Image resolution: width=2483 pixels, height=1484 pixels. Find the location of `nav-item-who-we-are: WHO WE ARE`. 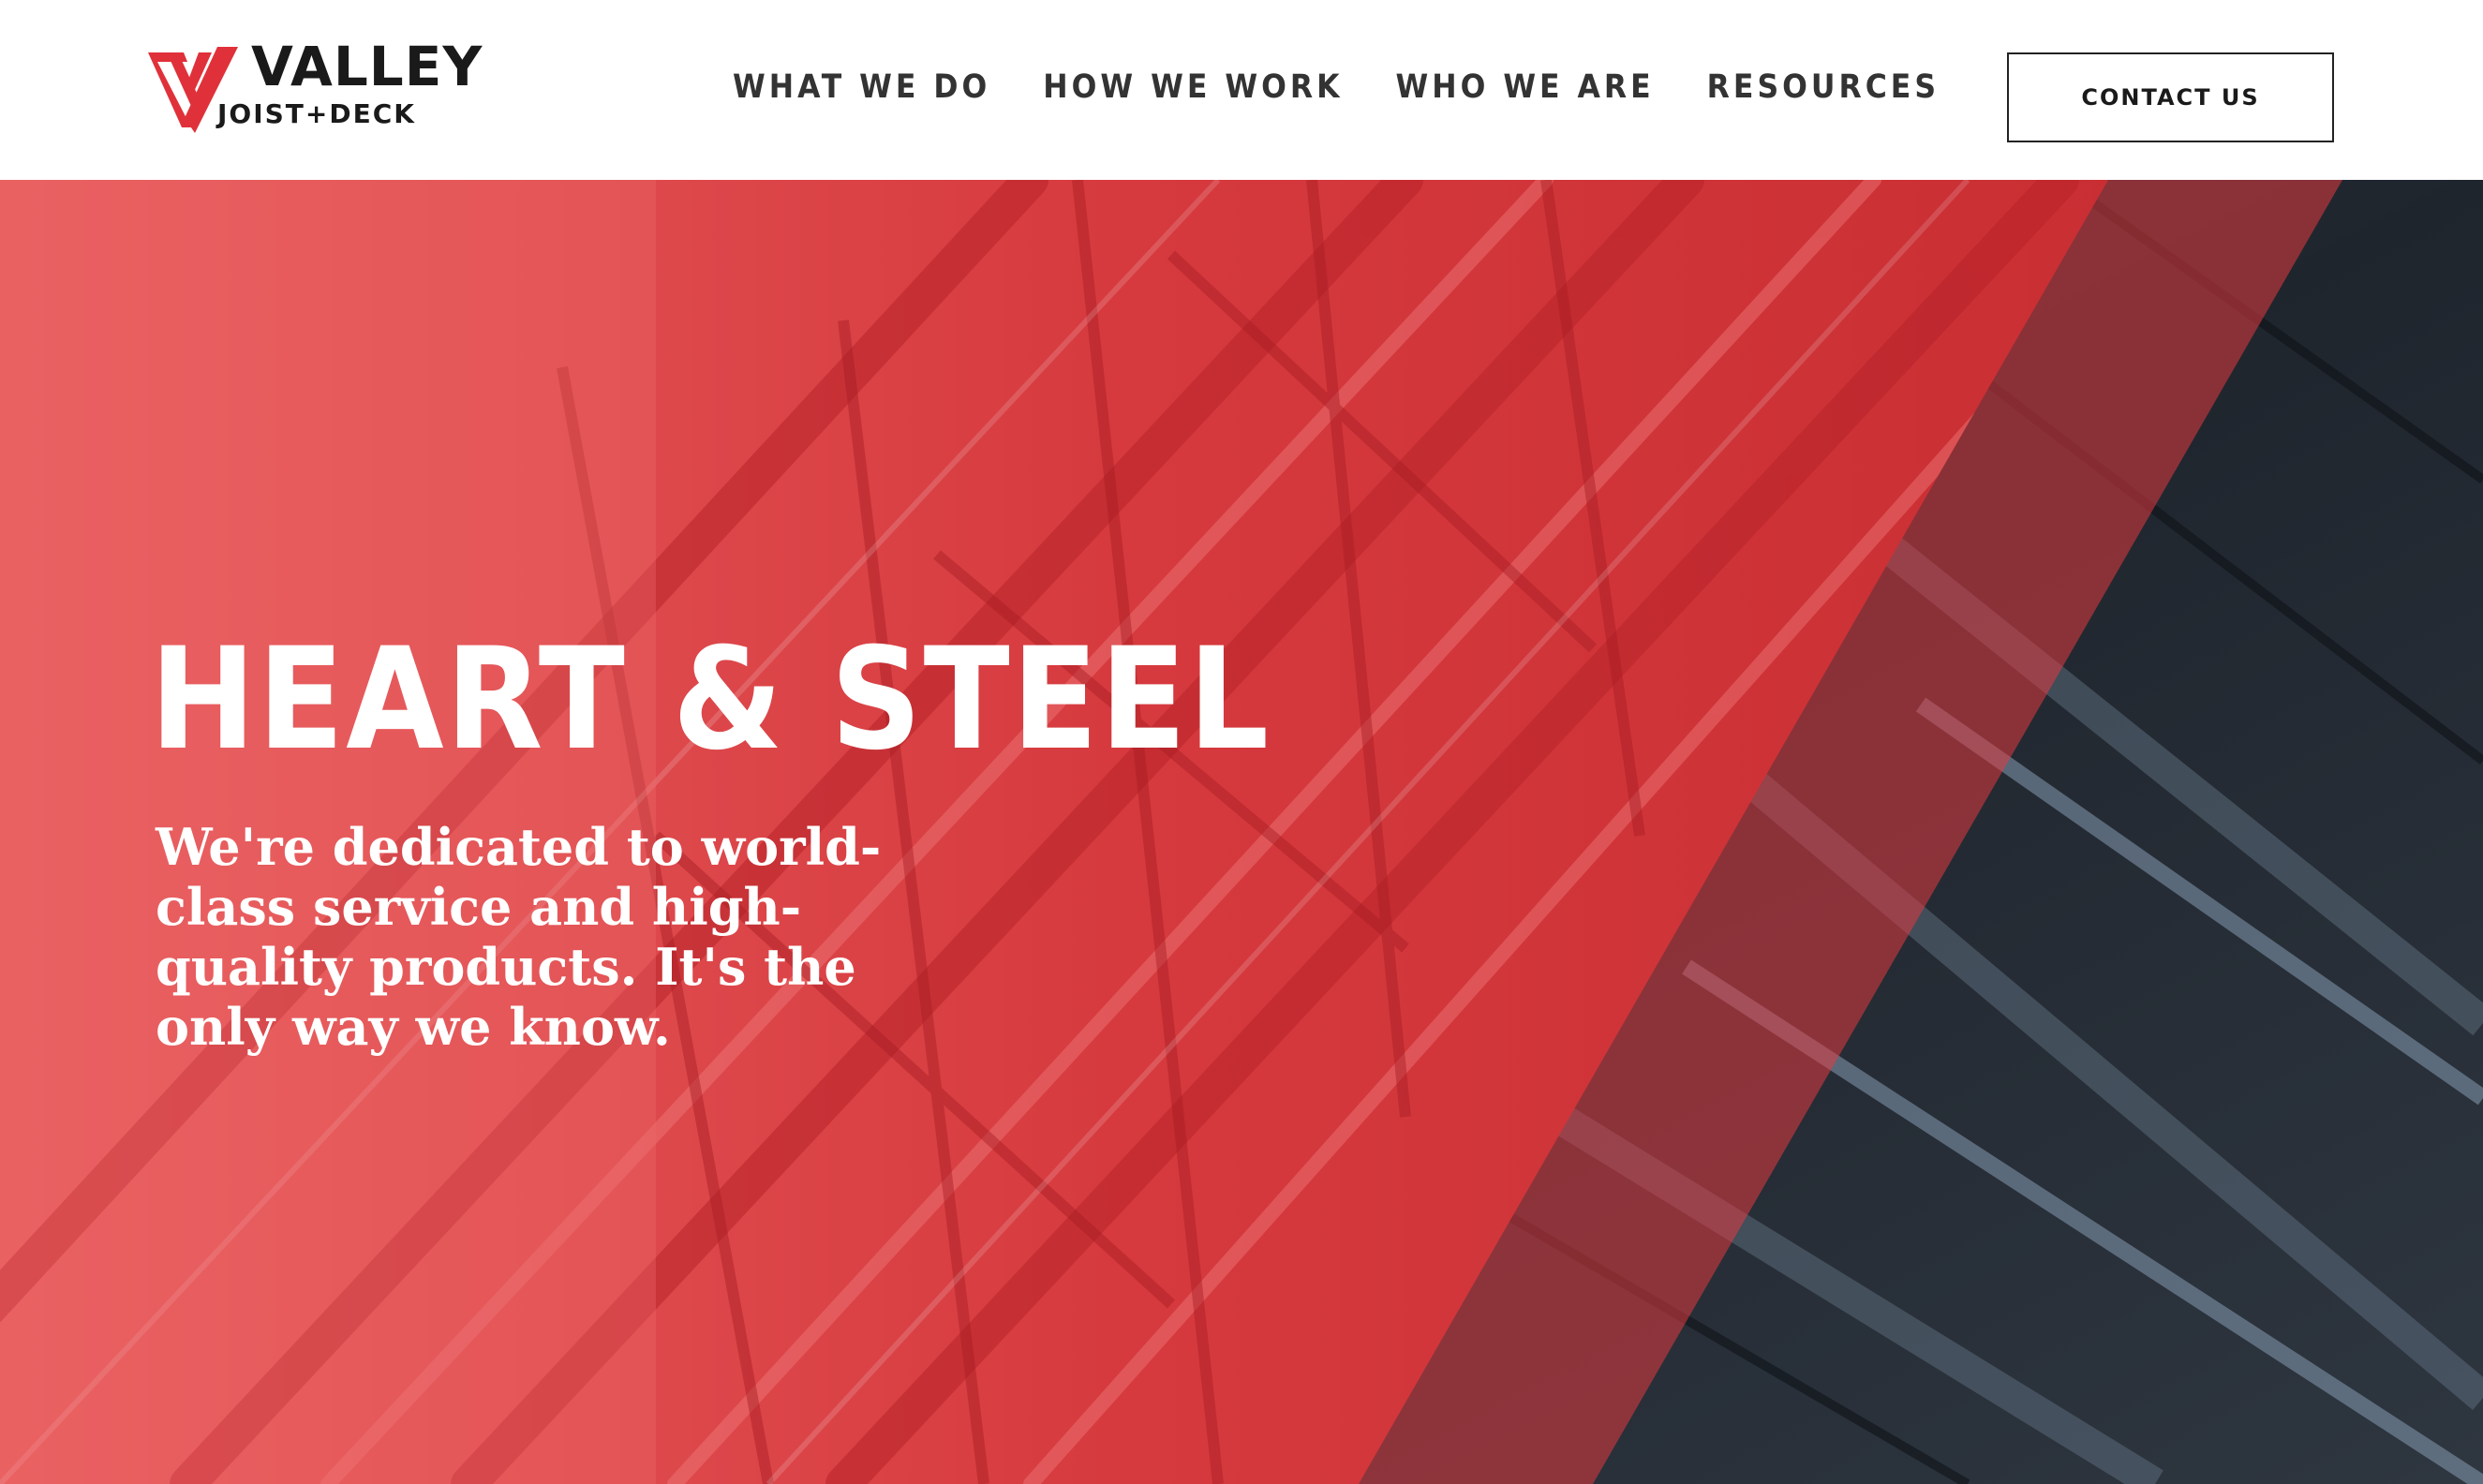

nav-item-who-we-are: WHO WE ARE is located at coordinates (1525, 87).